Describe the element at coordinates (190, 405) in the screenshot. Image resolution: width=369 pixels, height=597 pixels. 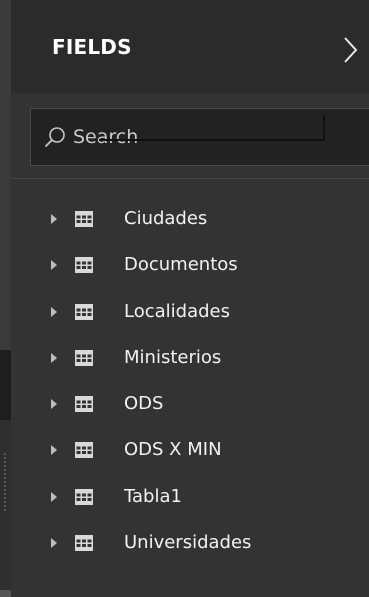
I see `field-item-ods: ODS` at that location.